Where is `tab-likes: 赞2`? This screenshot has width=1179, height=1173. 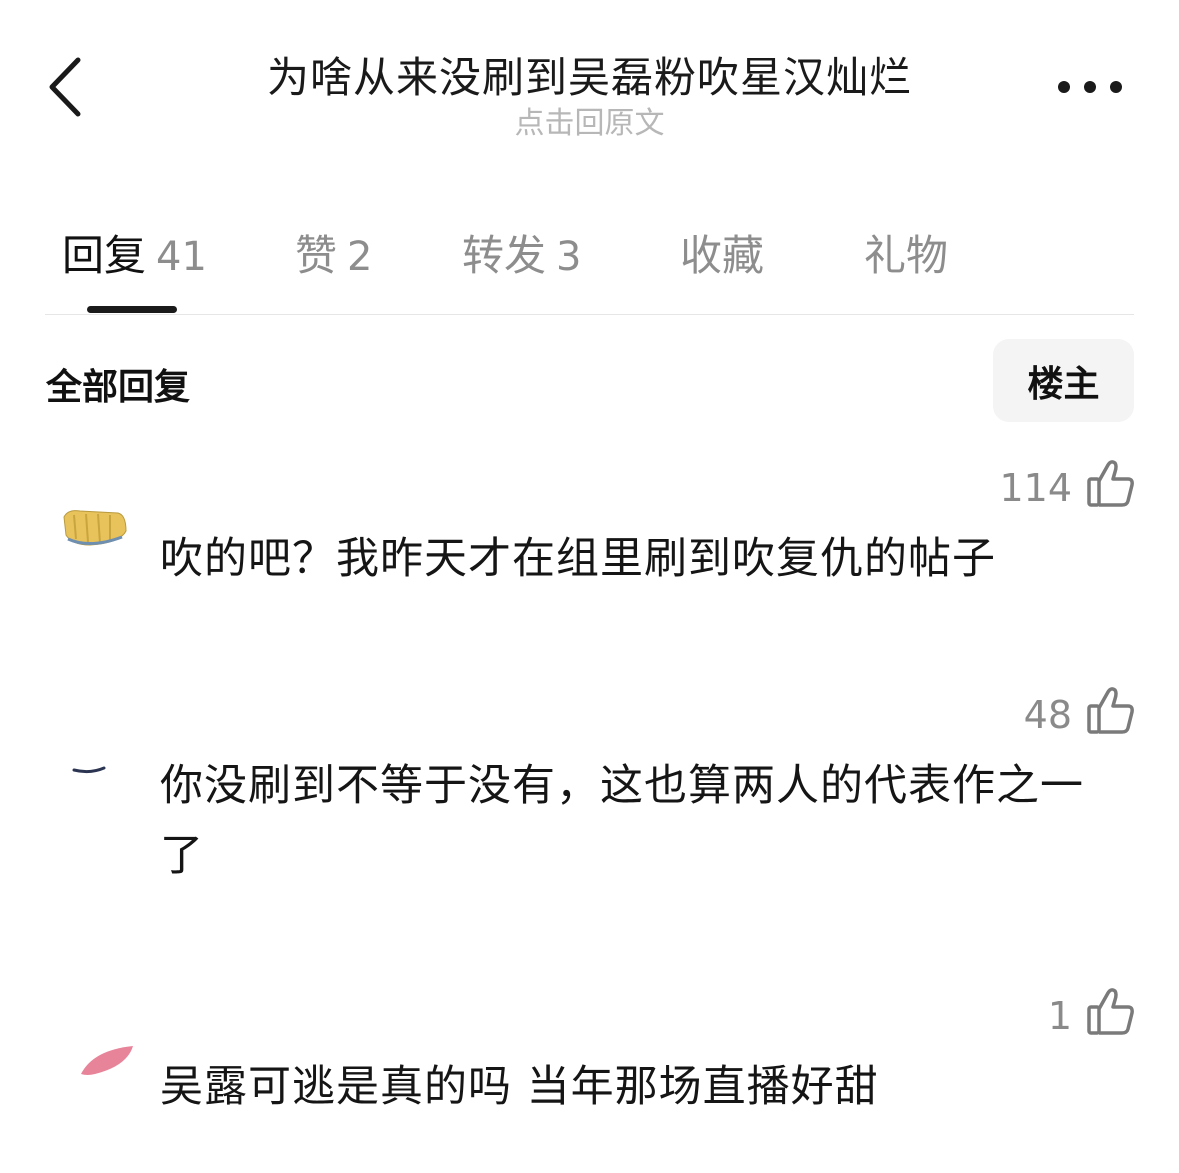 tab-likes: 赞2 is located at coordinates (333, 252).